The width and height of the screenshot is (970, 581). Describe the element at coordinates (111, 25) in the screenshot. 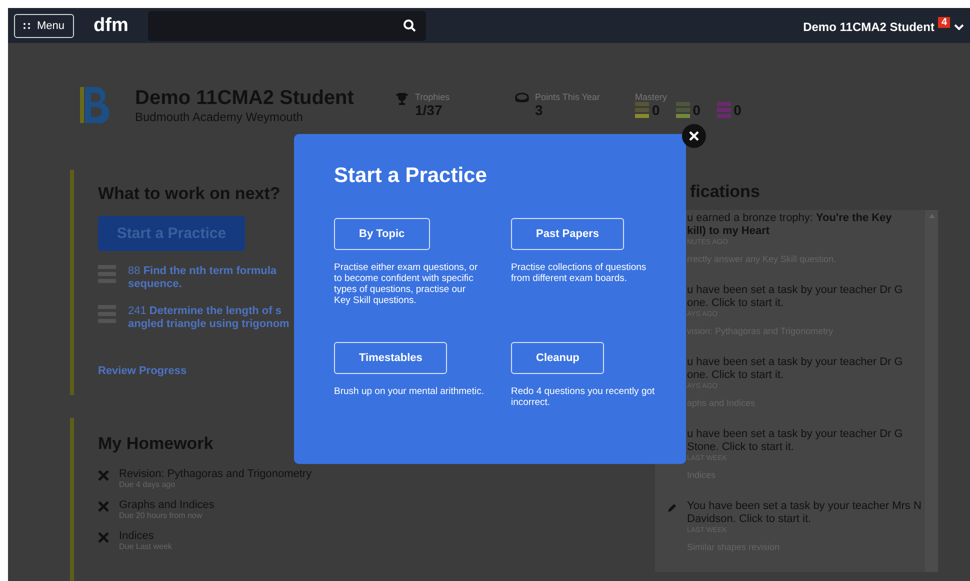

I see `logo: dfm` at that location.